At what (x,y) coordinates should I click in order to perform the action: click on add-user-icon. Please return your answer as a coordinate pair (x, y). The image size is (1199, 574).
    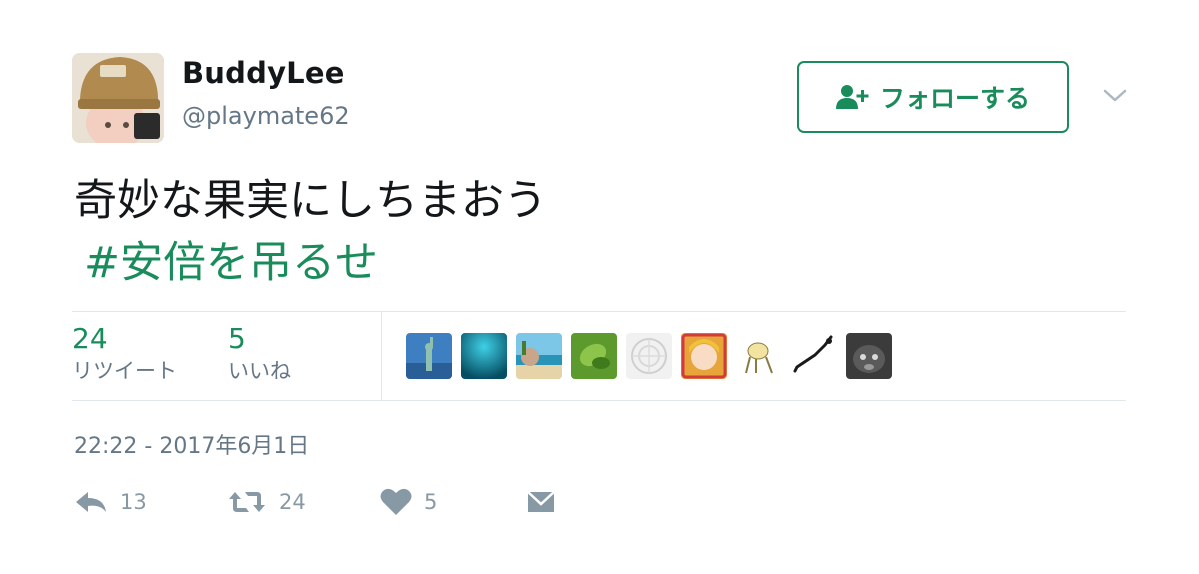
    Looking at the image, I should click on (852, 97).